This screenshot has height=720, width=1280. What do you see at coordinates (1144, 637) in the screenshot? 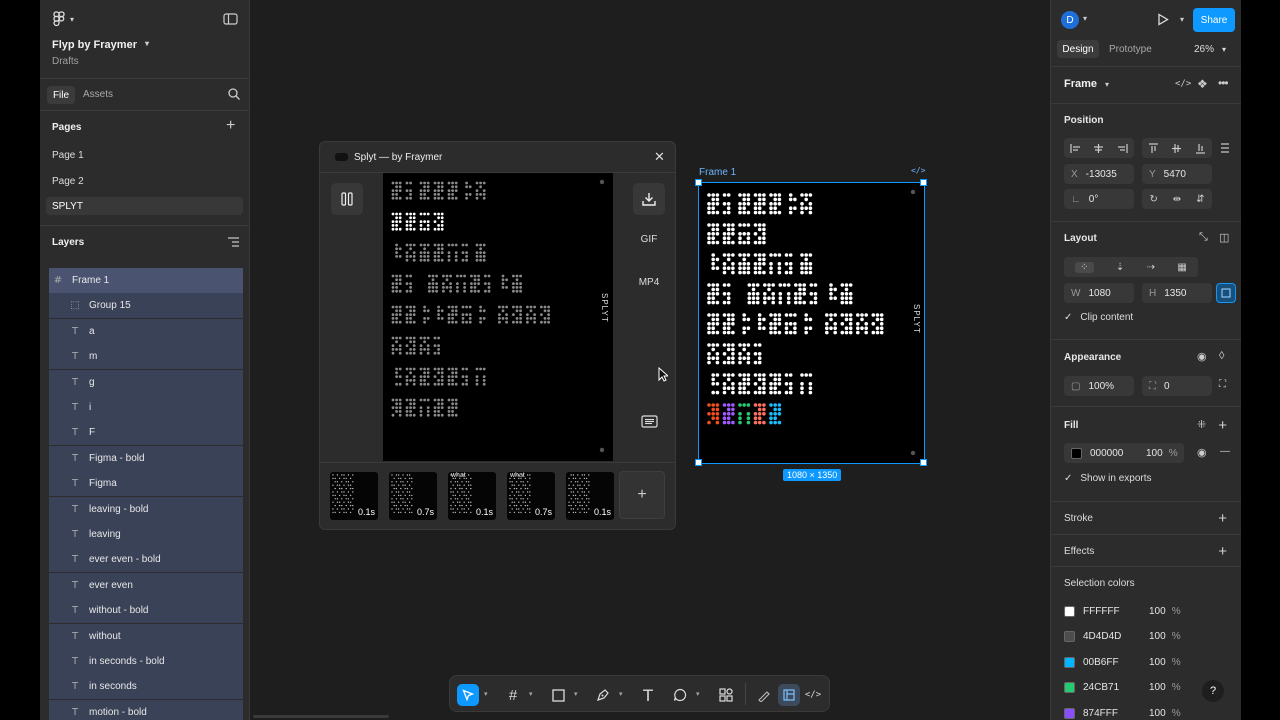
I see `selection-color-row: 4D4D4D 100%` at bounding box center [1144, 637].